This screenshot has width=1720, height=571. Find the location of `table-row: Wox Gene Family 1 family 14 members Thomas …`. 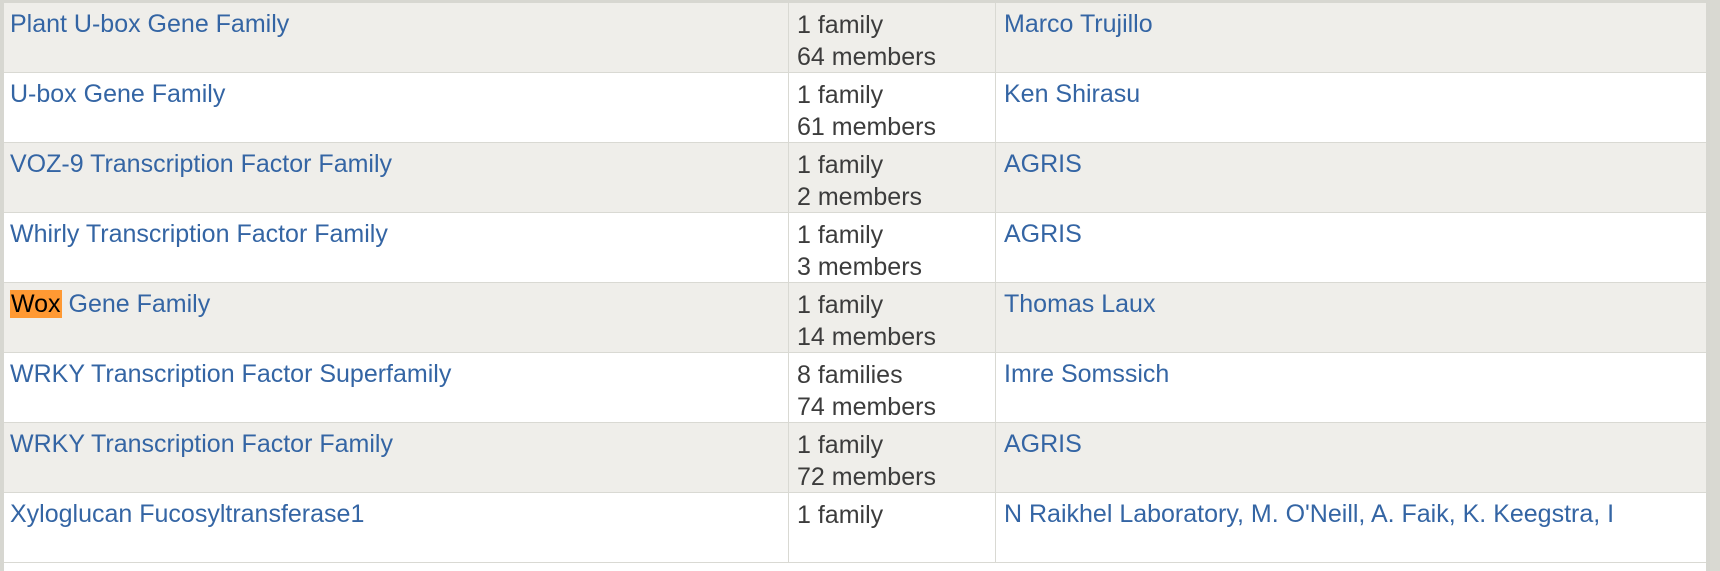

table-row: Wox Gene Family 1 family 14 members Thomas … is located at coordinates (855, 318).